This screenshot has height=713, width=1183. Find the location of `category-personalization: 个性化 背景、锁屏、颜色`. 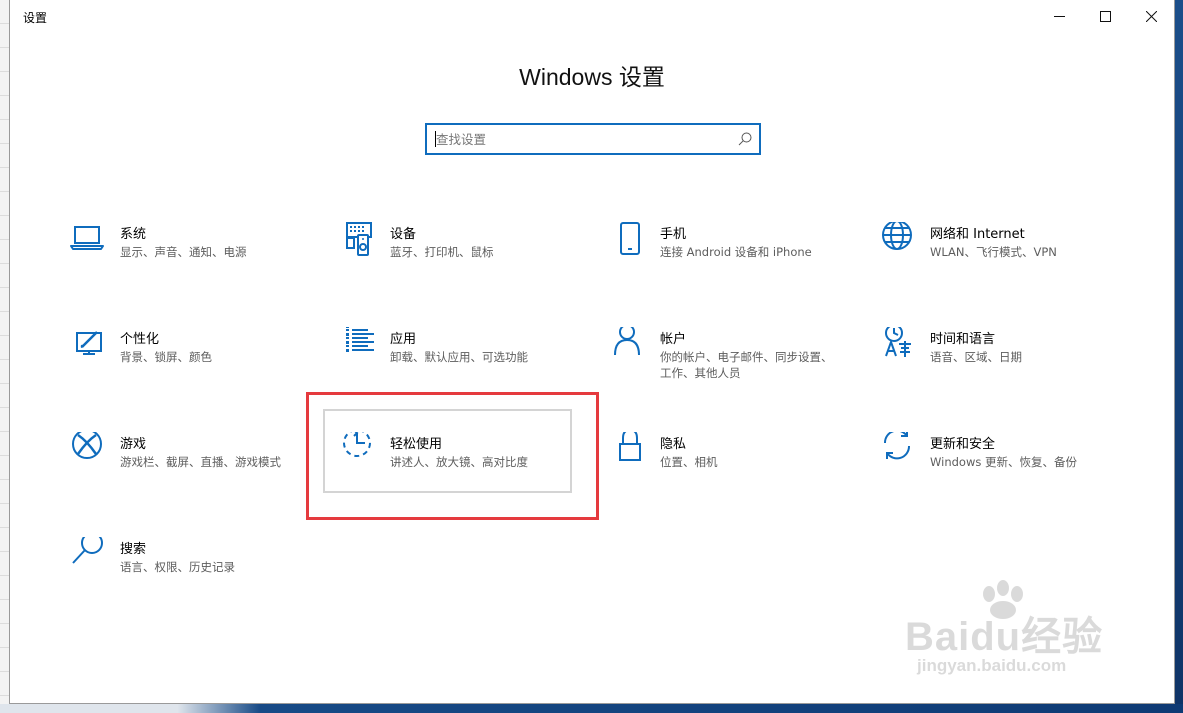

category-personalization: 个性化 背景、锁屏、颜色 is located at coordinates (194, 372).